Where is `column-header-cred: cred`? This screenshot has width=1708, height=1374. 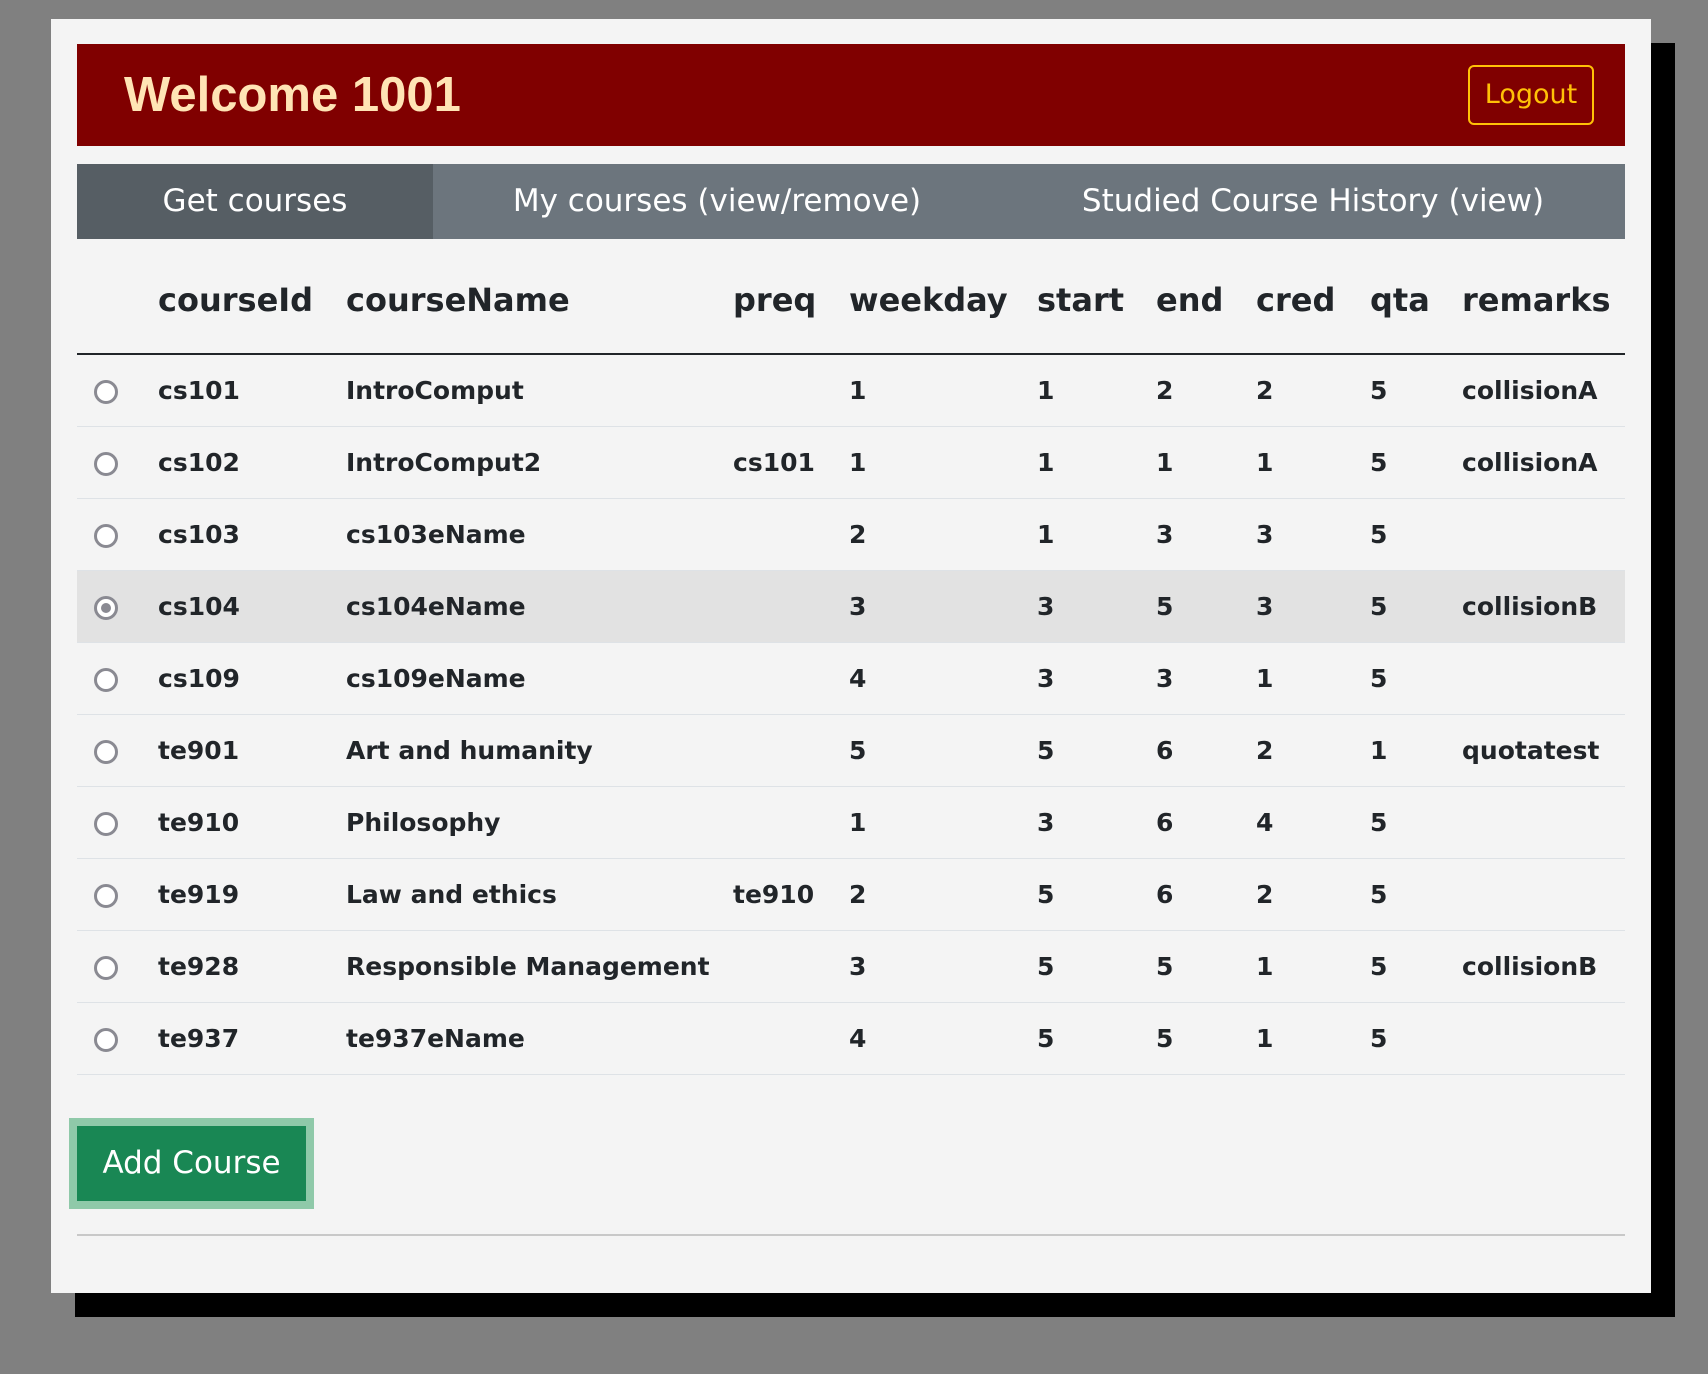
column-header-cred: cred is located at coordinates (1313, 301).